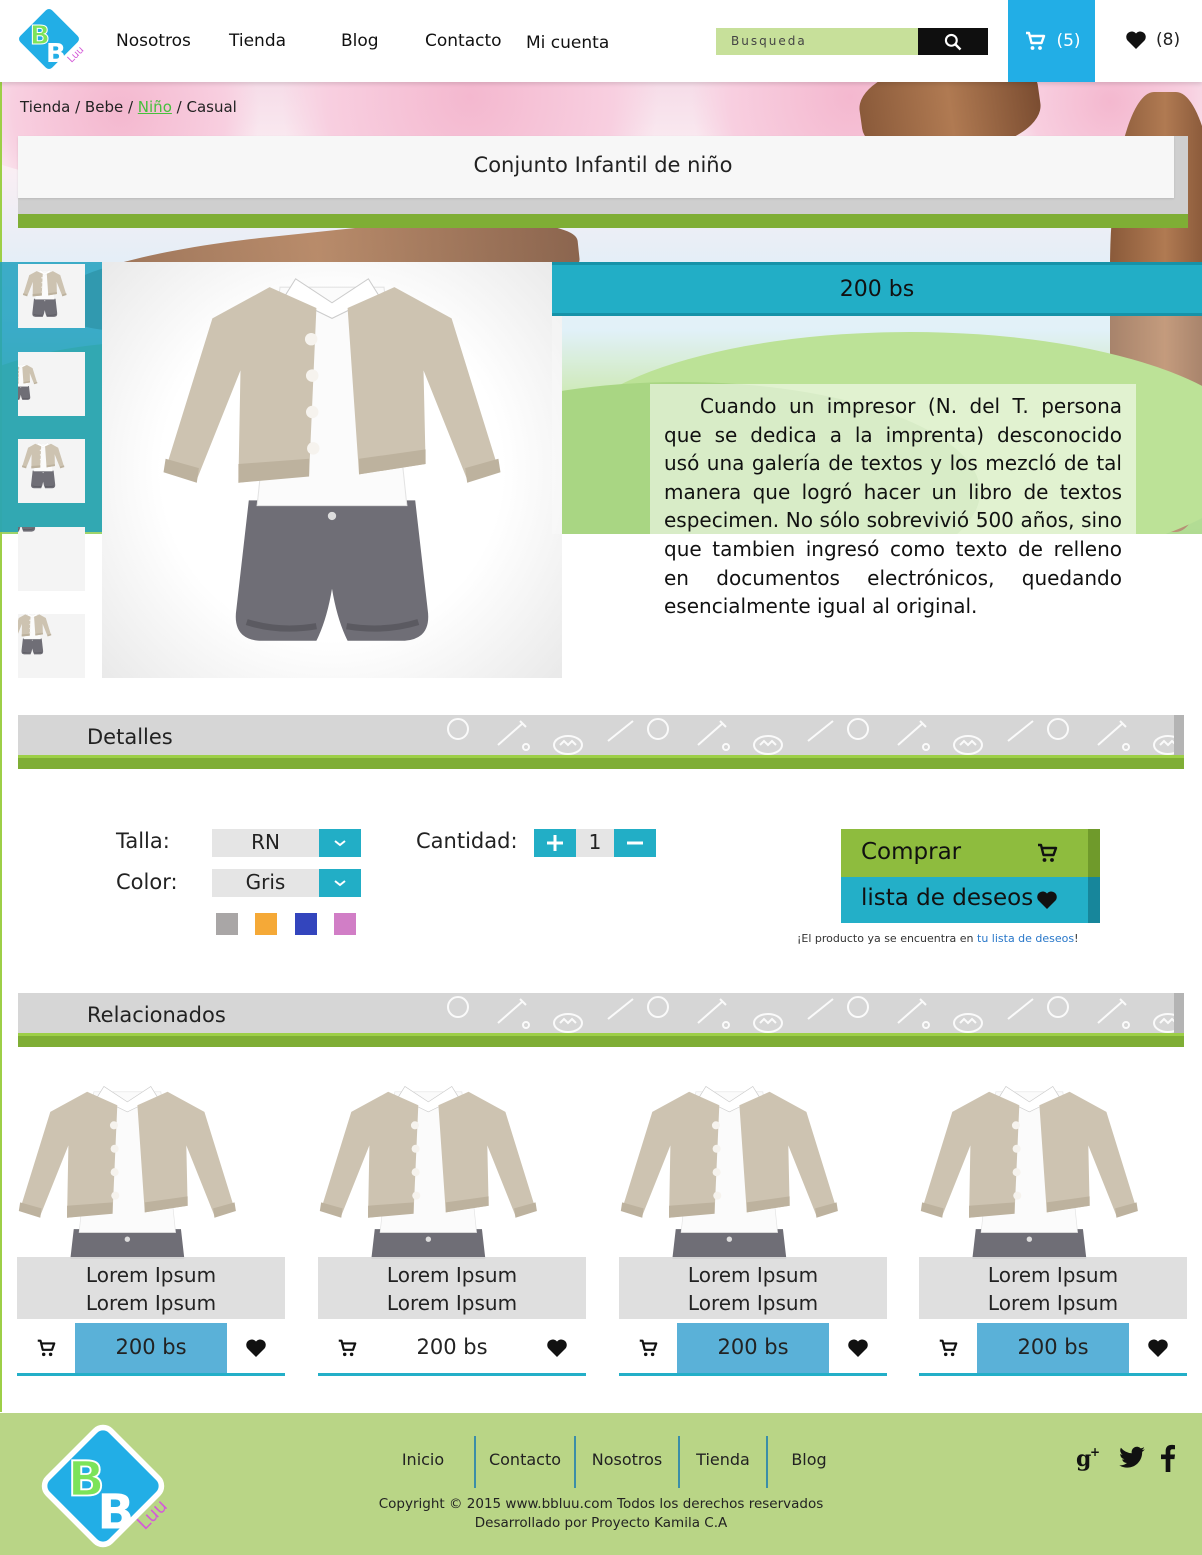 This screenshot has width=1202, height=1555. I want to click on color-select: Gris, so click(286, 883).